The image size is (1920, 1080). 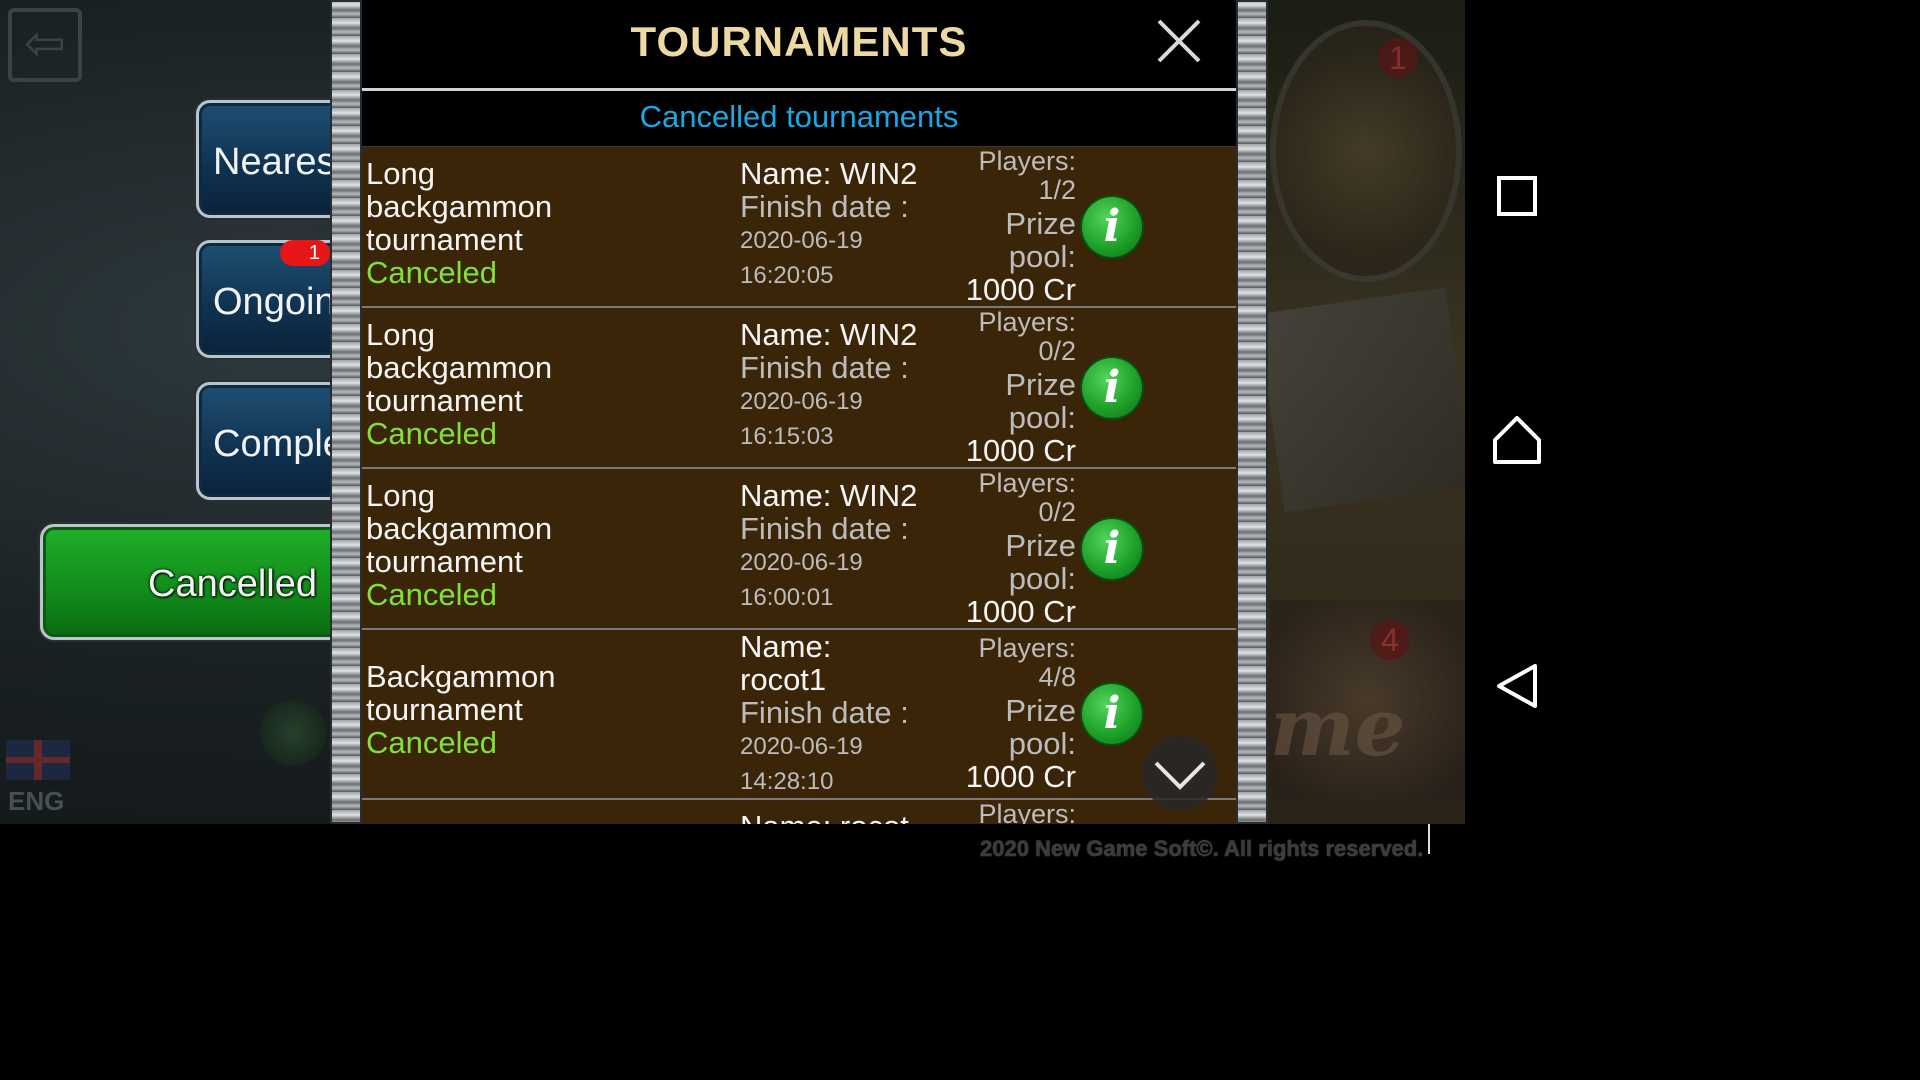 What do you see at coordinates (1398, 58) in the screenshot?
I see `background-badge: 1` at bounding box center [1398, 58].